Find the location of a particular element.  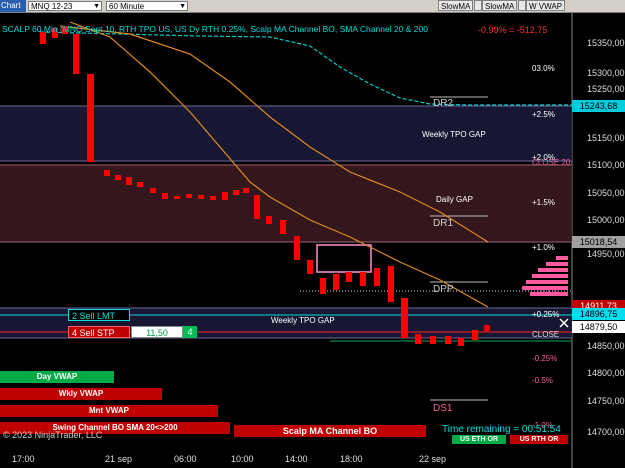

indicator-button-slowma-2: SlowMA is located at coordinates (500, 5).